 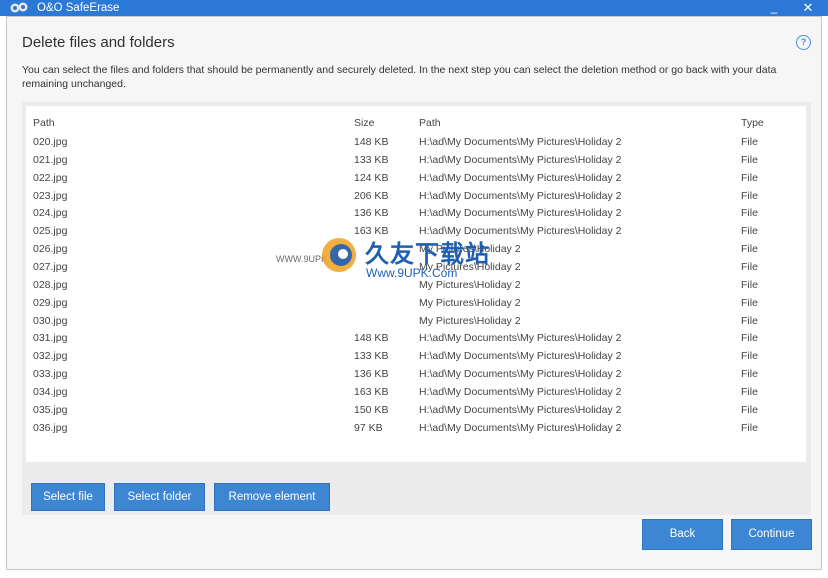 I want to click on table-row: 026.jpg My Pictures\Holiday 2 File, so click(x=416, y=250).